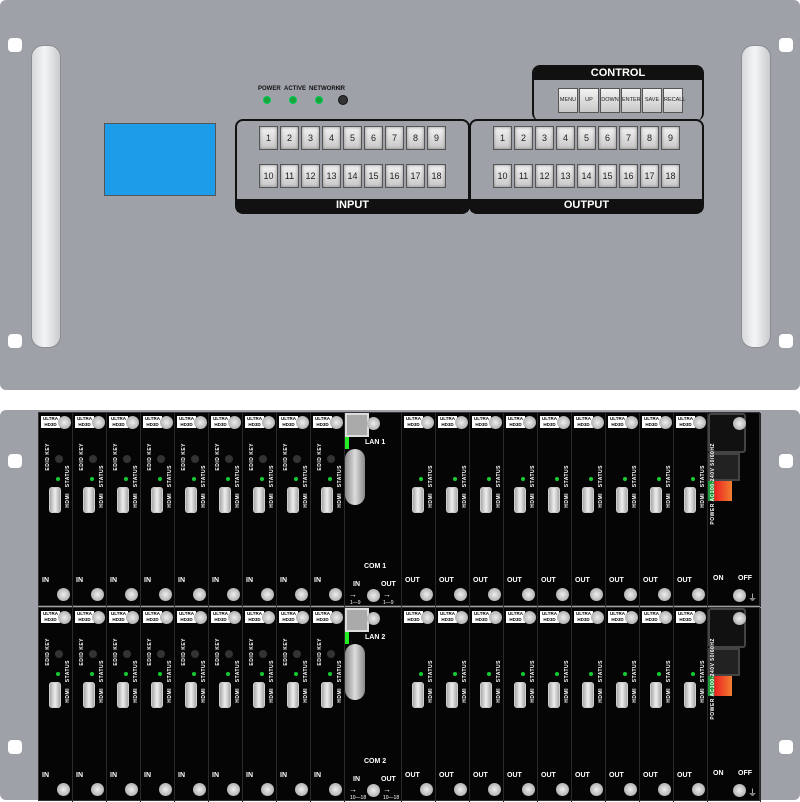  I want to click on output-button-11: 11, so click(523, 176).